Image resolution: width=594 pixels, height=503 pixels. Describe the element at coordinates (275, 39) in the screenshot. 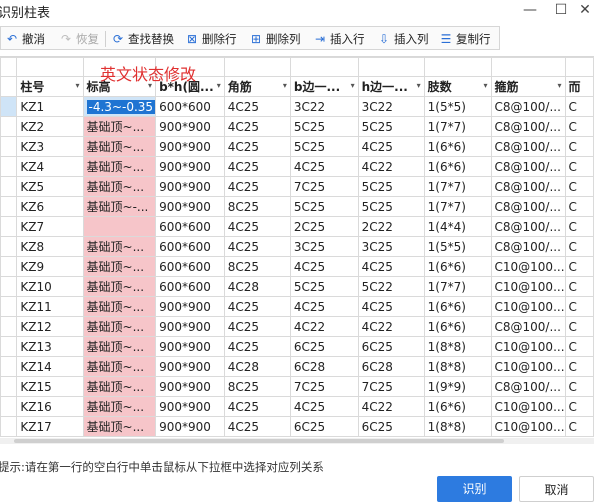

I see `delete-column-button: ⊞ 删除列` at that location.